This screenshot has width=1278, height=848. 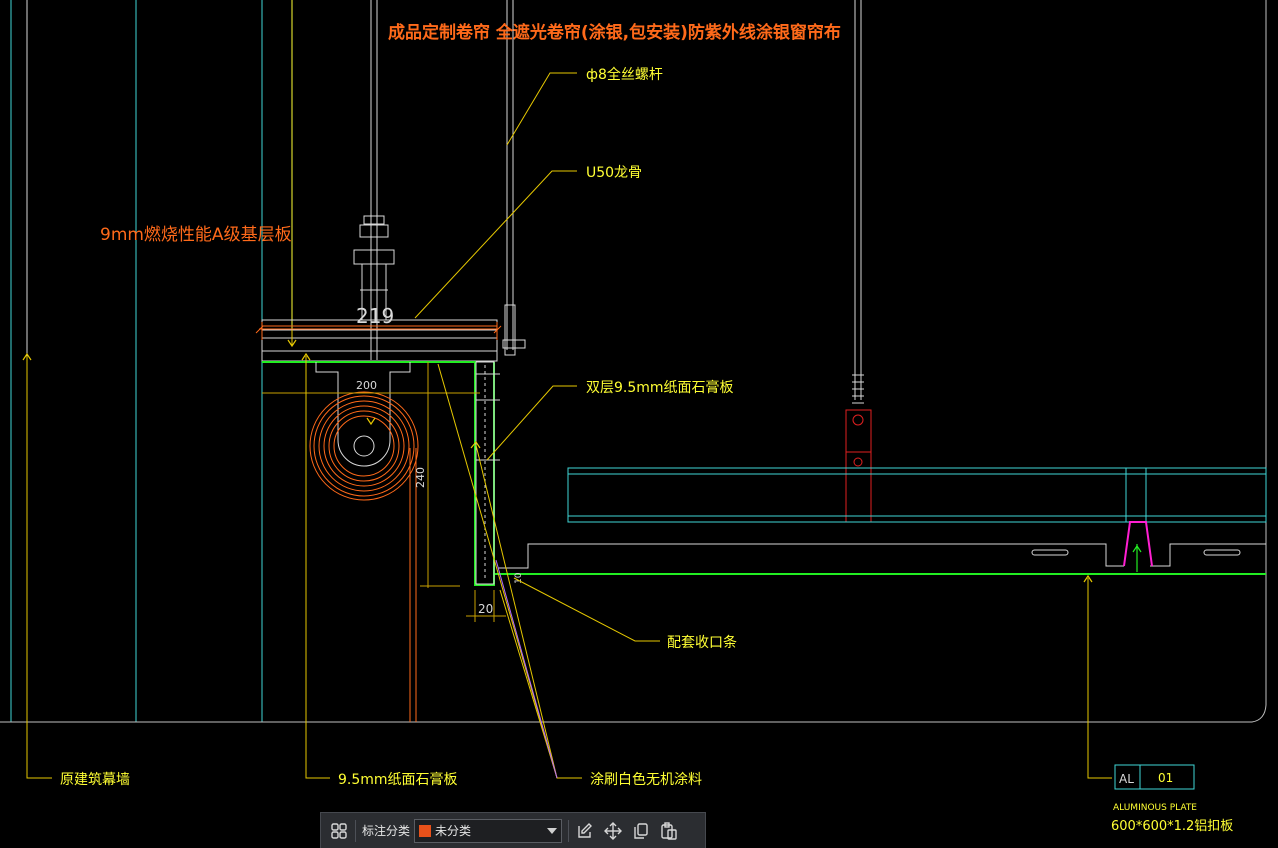 I want to click on label-u50-keel: U50龙骨, so click(x=614, y=173).